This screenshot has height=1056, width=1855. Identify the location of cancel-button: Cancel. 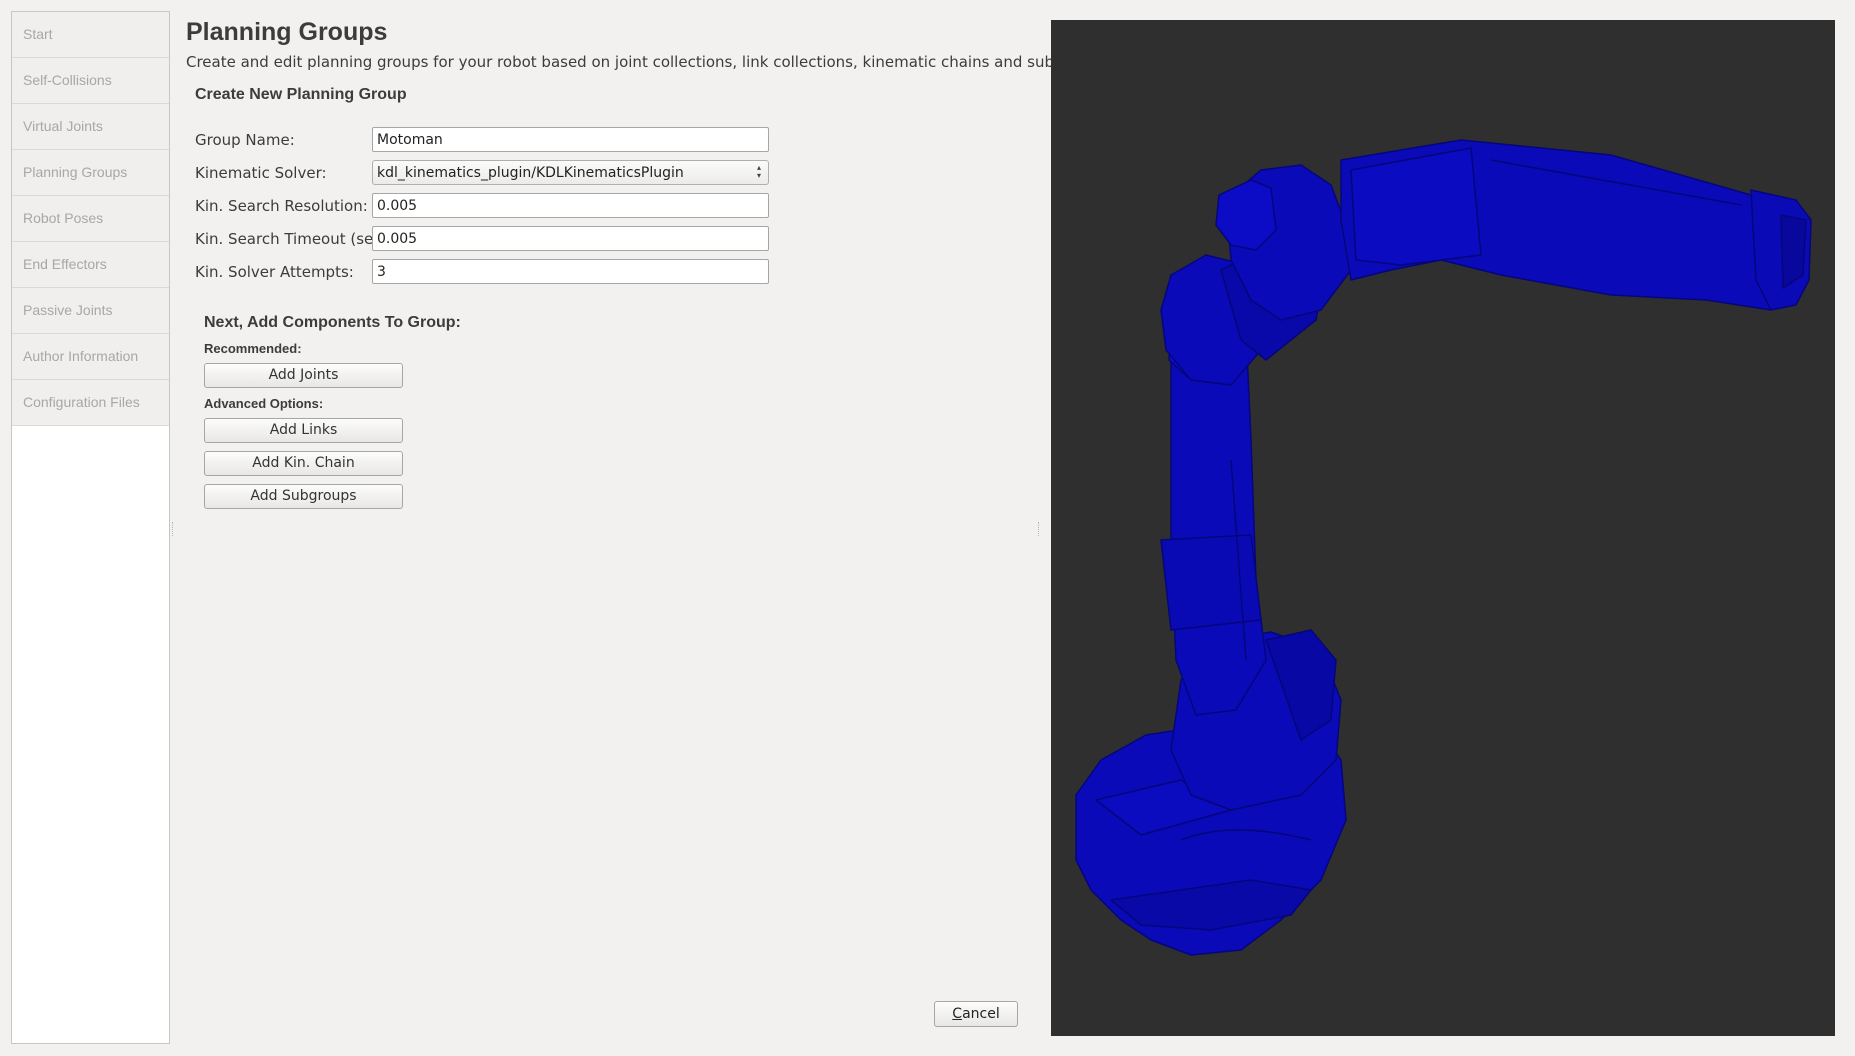
(976, 1014).